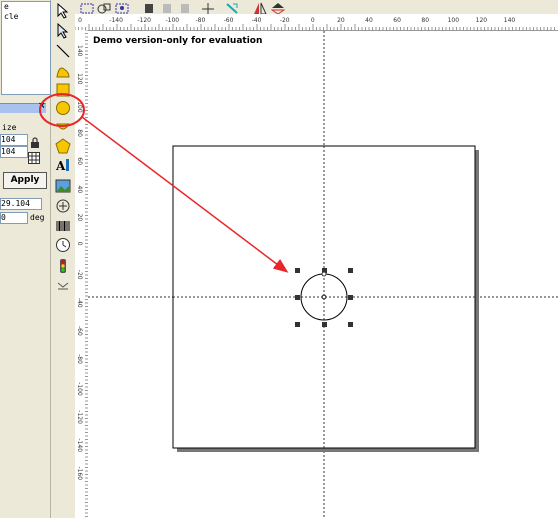 This screenshot has width=558, height=522. I want to click on resize-handle-nw, so click(297, 270).